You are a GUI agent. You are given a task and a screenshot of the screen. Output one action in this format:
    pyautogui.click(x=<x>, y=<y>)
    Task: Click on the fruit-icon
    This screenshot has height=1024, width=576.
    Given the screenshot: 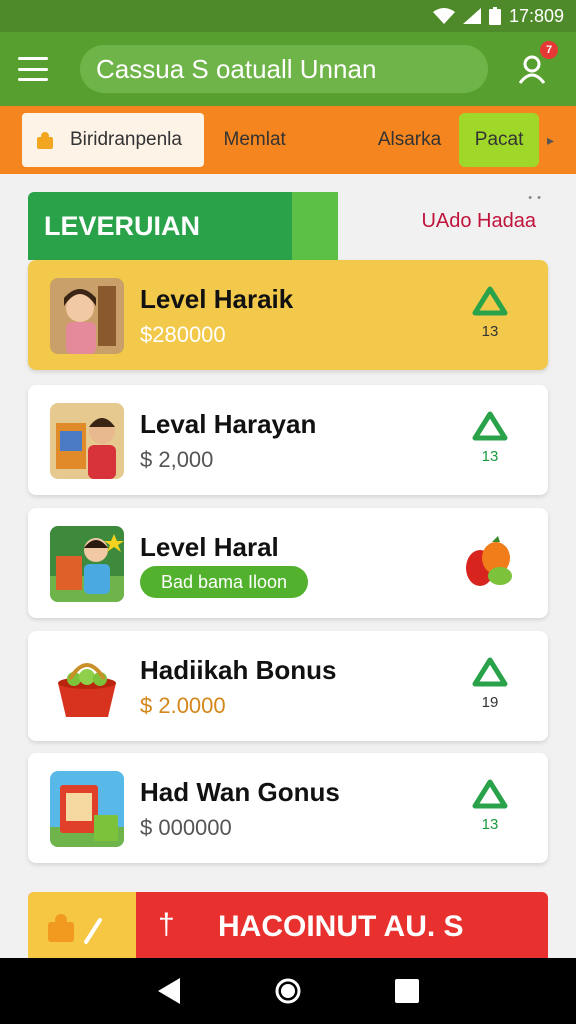 What is the action you would take?
    pyautogui.click(x=489, y=561)
    